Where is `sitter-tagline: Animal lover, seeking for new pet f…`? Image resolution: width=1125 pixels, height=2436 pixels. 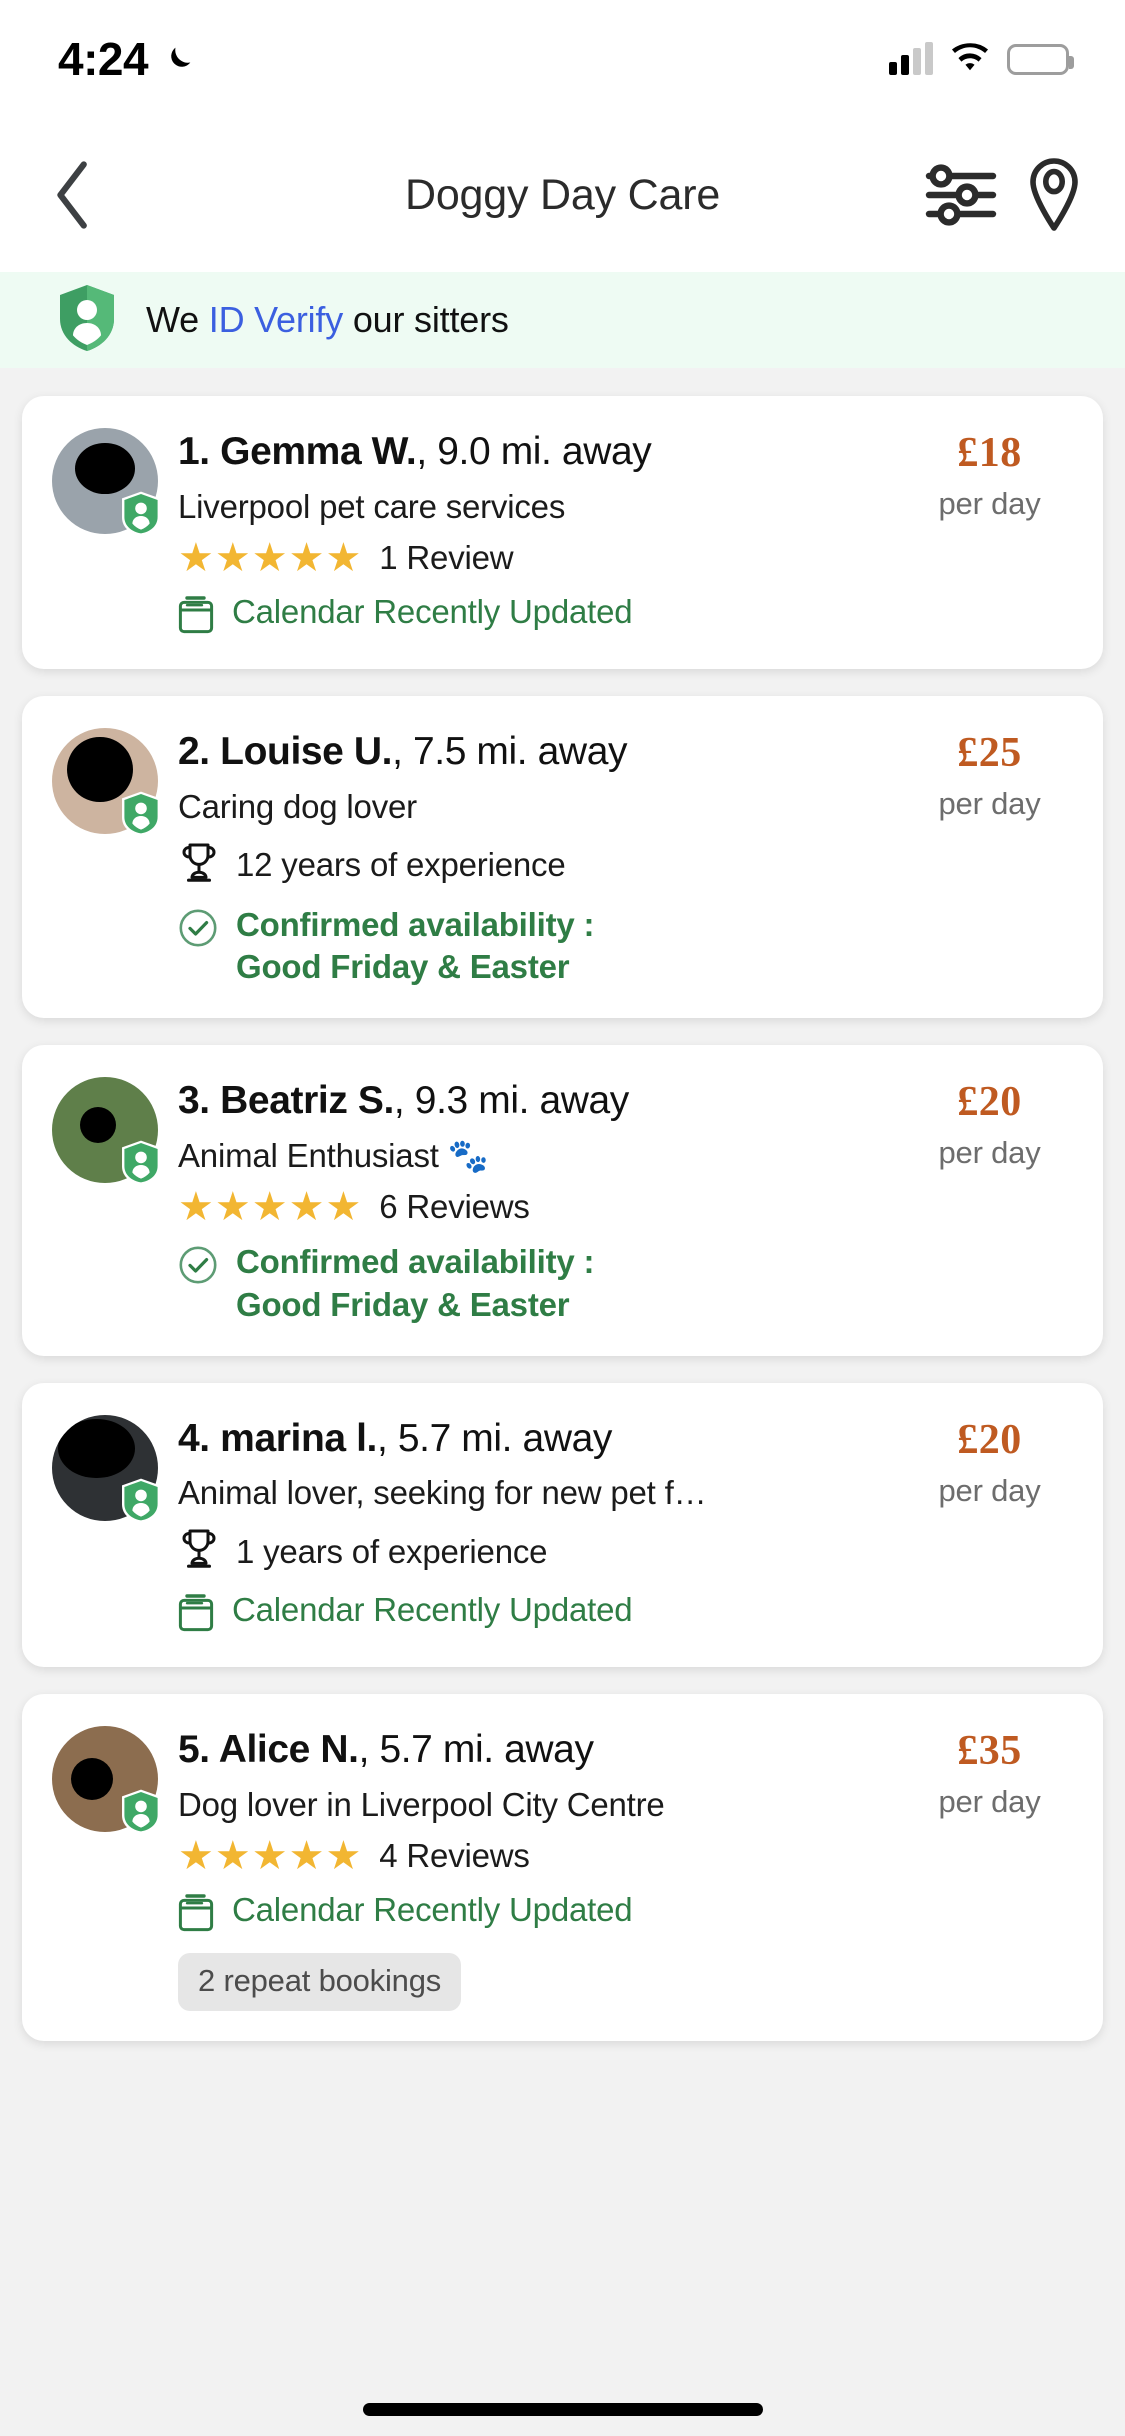 sitter-tagline: Animal lover, seeking for new pet f… is located at coordinates (442, 1493).